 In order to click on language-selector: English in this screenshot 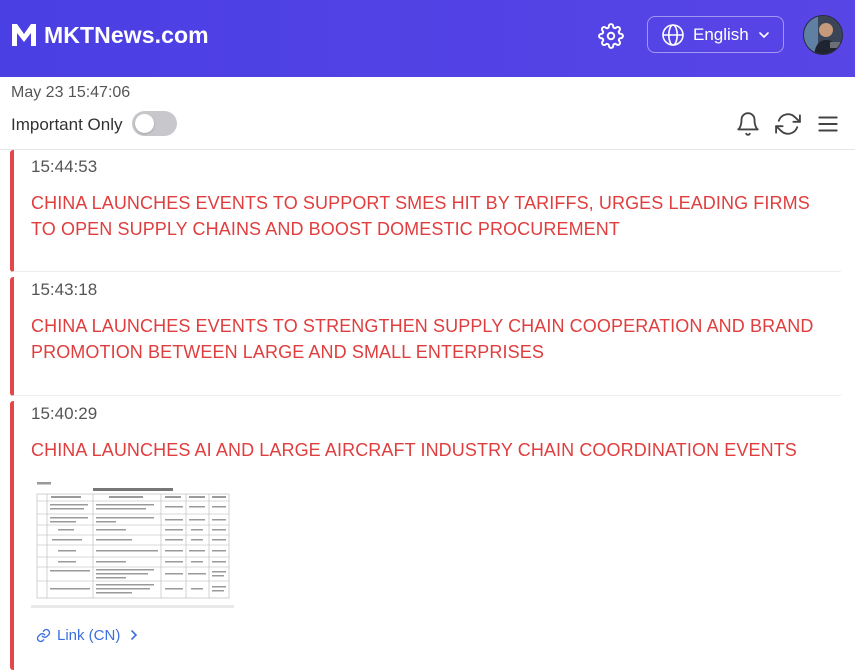, I will do `click(715, 34)`.